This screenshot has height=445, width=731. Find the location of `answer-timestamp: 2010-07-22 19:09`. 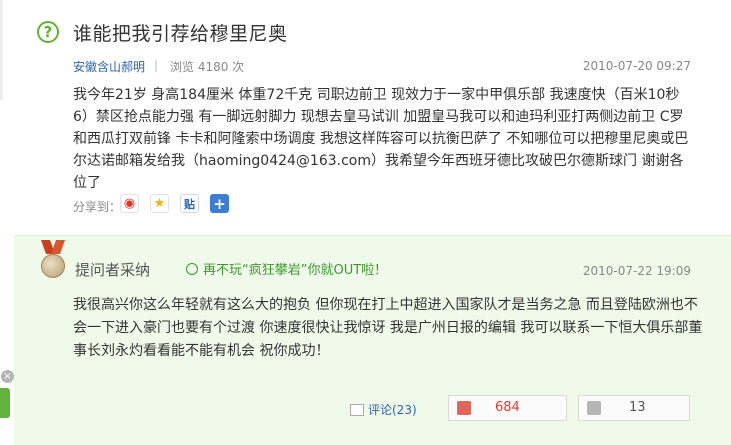

answer-timestamp: 2010-07-22 19:09 is located at coordinates (636, 271).